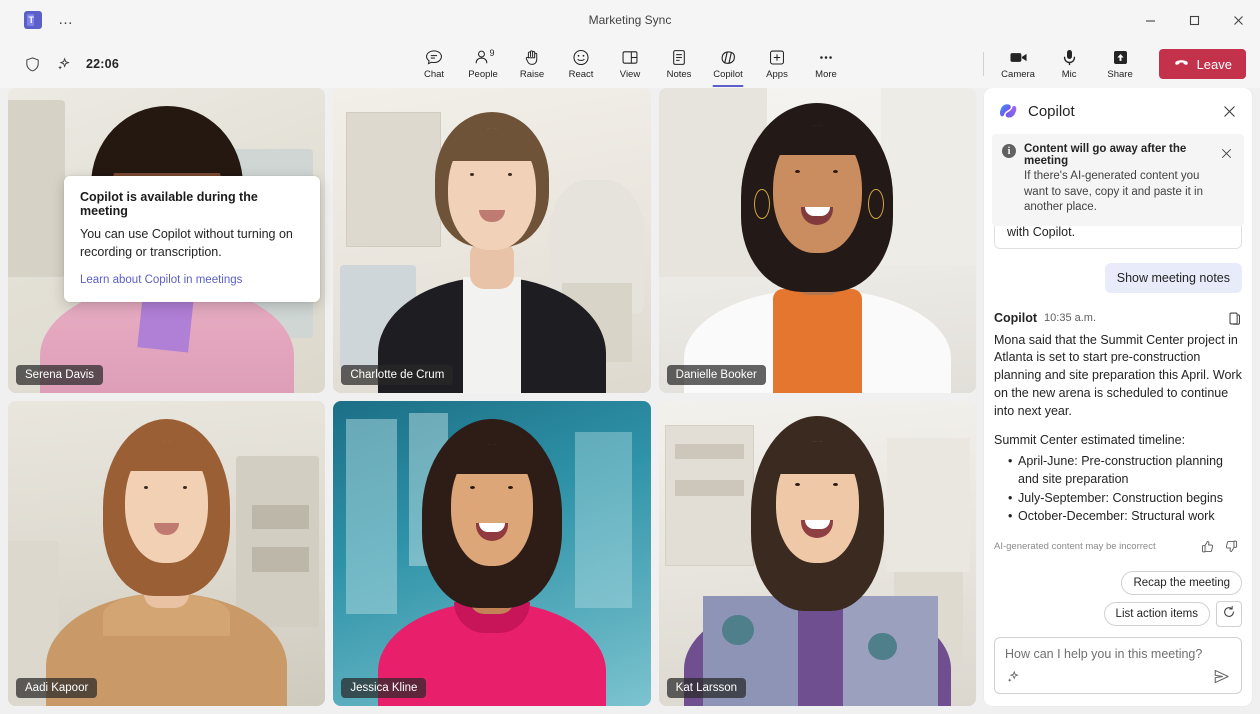 The image size is (1260, 714). What do you see at coordinates (1069, 57) in the screenshot?
I see `microphone-icon` at bounding box center [1069, 57].